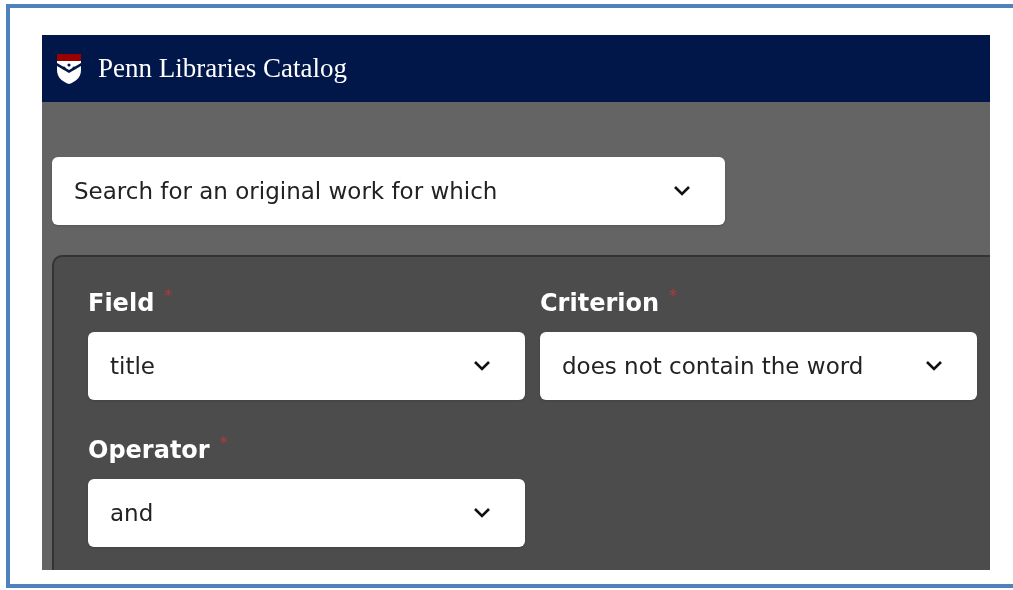  I want to click on field-label: Field, so click(121, 303).